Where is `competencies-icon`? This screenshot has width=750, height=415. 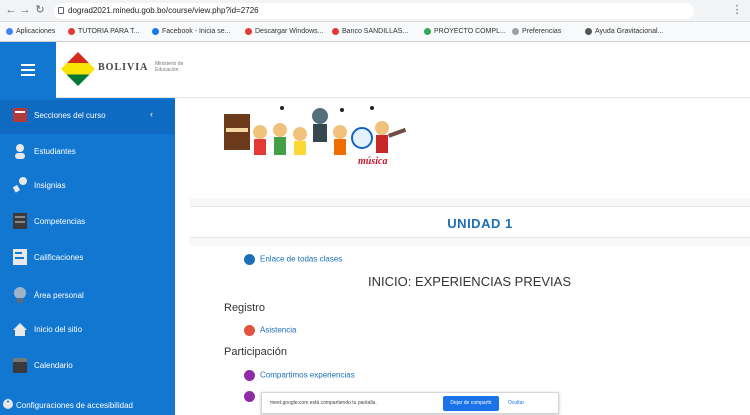
competencies-icon is located at coordinates (20, 221).